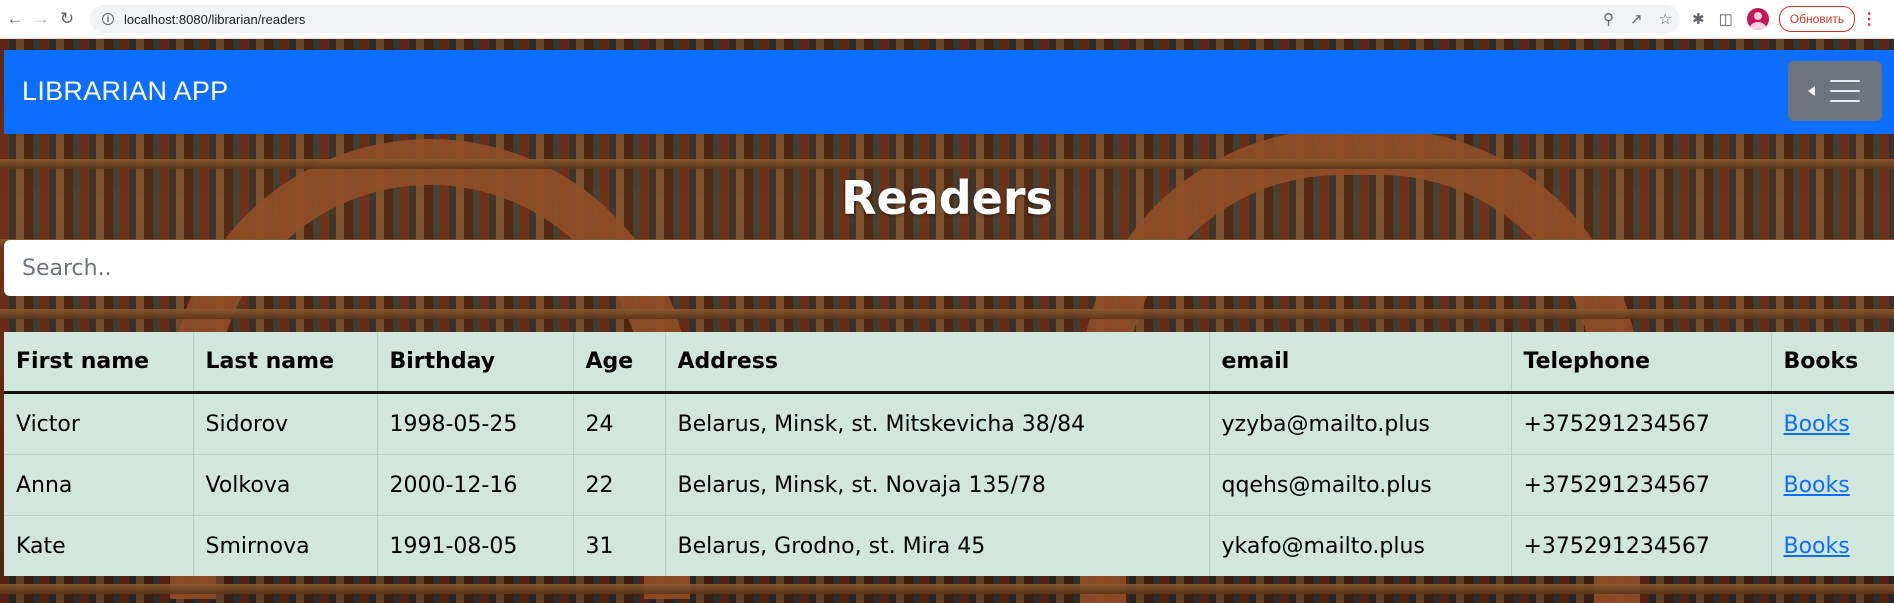 This screenshot has height=603, width=1894. What do you see at coordinates (1817, 19) in the screenshot?
I see `update-button: Обновить` at bounding box center [1817, 19].